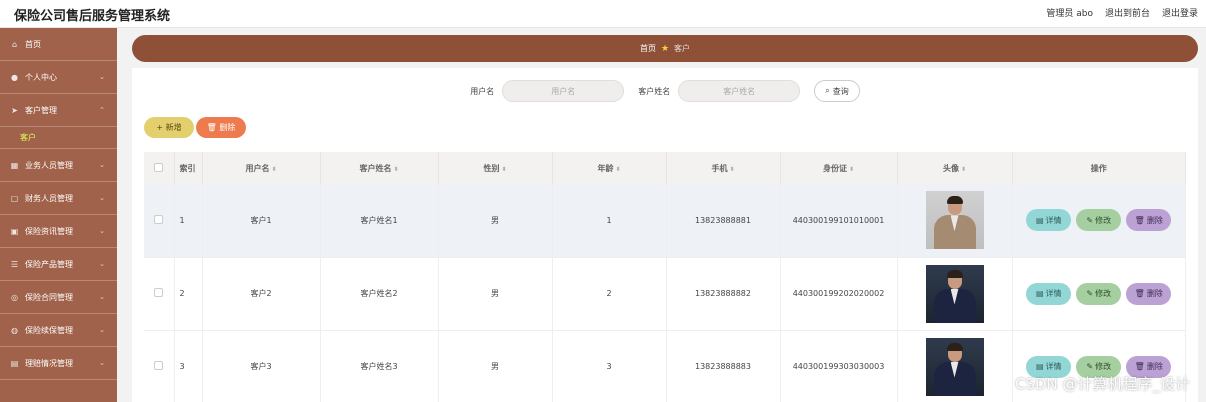 This screenshot has width=1206, height=402. What do you see at coordinates (58, 77) in the screenshot?
I see `sidebar-item-profile: ● 个人中心 ⌄` at bounding box center [58, 77].